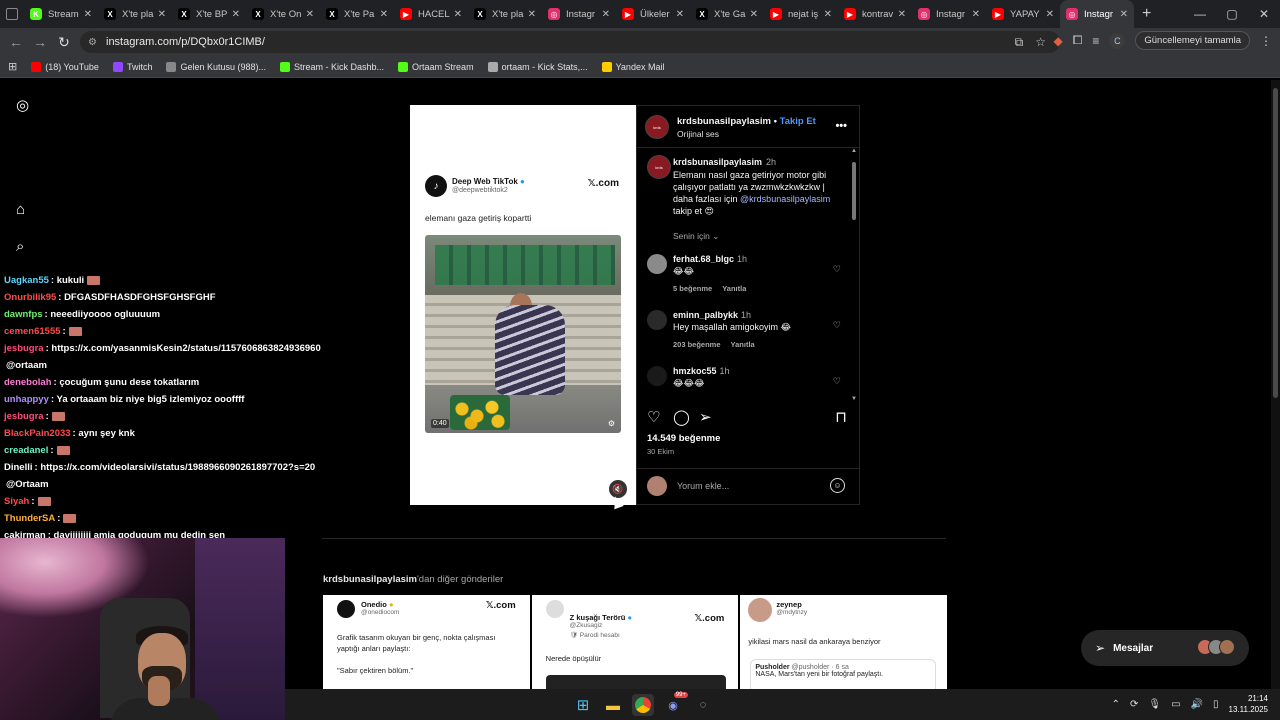 The height and width of the screenshot is (720, 1280). I want to click on browser-tab: K Stream ✕, so click(61, 14).